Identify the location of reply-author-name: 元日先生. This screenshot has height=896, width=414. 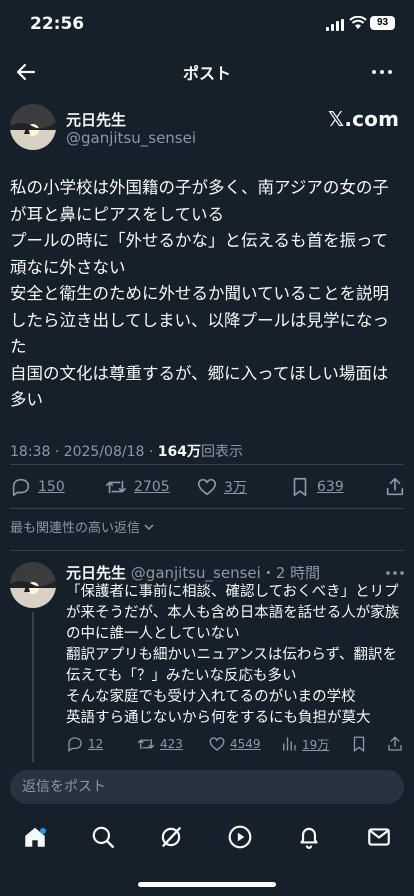
(96, 573).